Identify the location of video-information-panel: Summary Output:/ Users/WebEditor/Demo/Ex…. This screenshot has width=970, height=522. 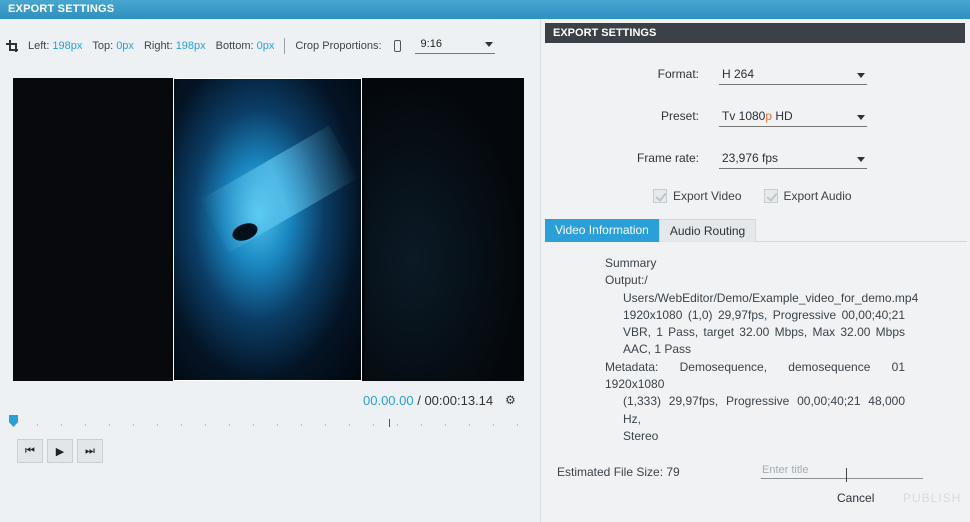
(762, 350).